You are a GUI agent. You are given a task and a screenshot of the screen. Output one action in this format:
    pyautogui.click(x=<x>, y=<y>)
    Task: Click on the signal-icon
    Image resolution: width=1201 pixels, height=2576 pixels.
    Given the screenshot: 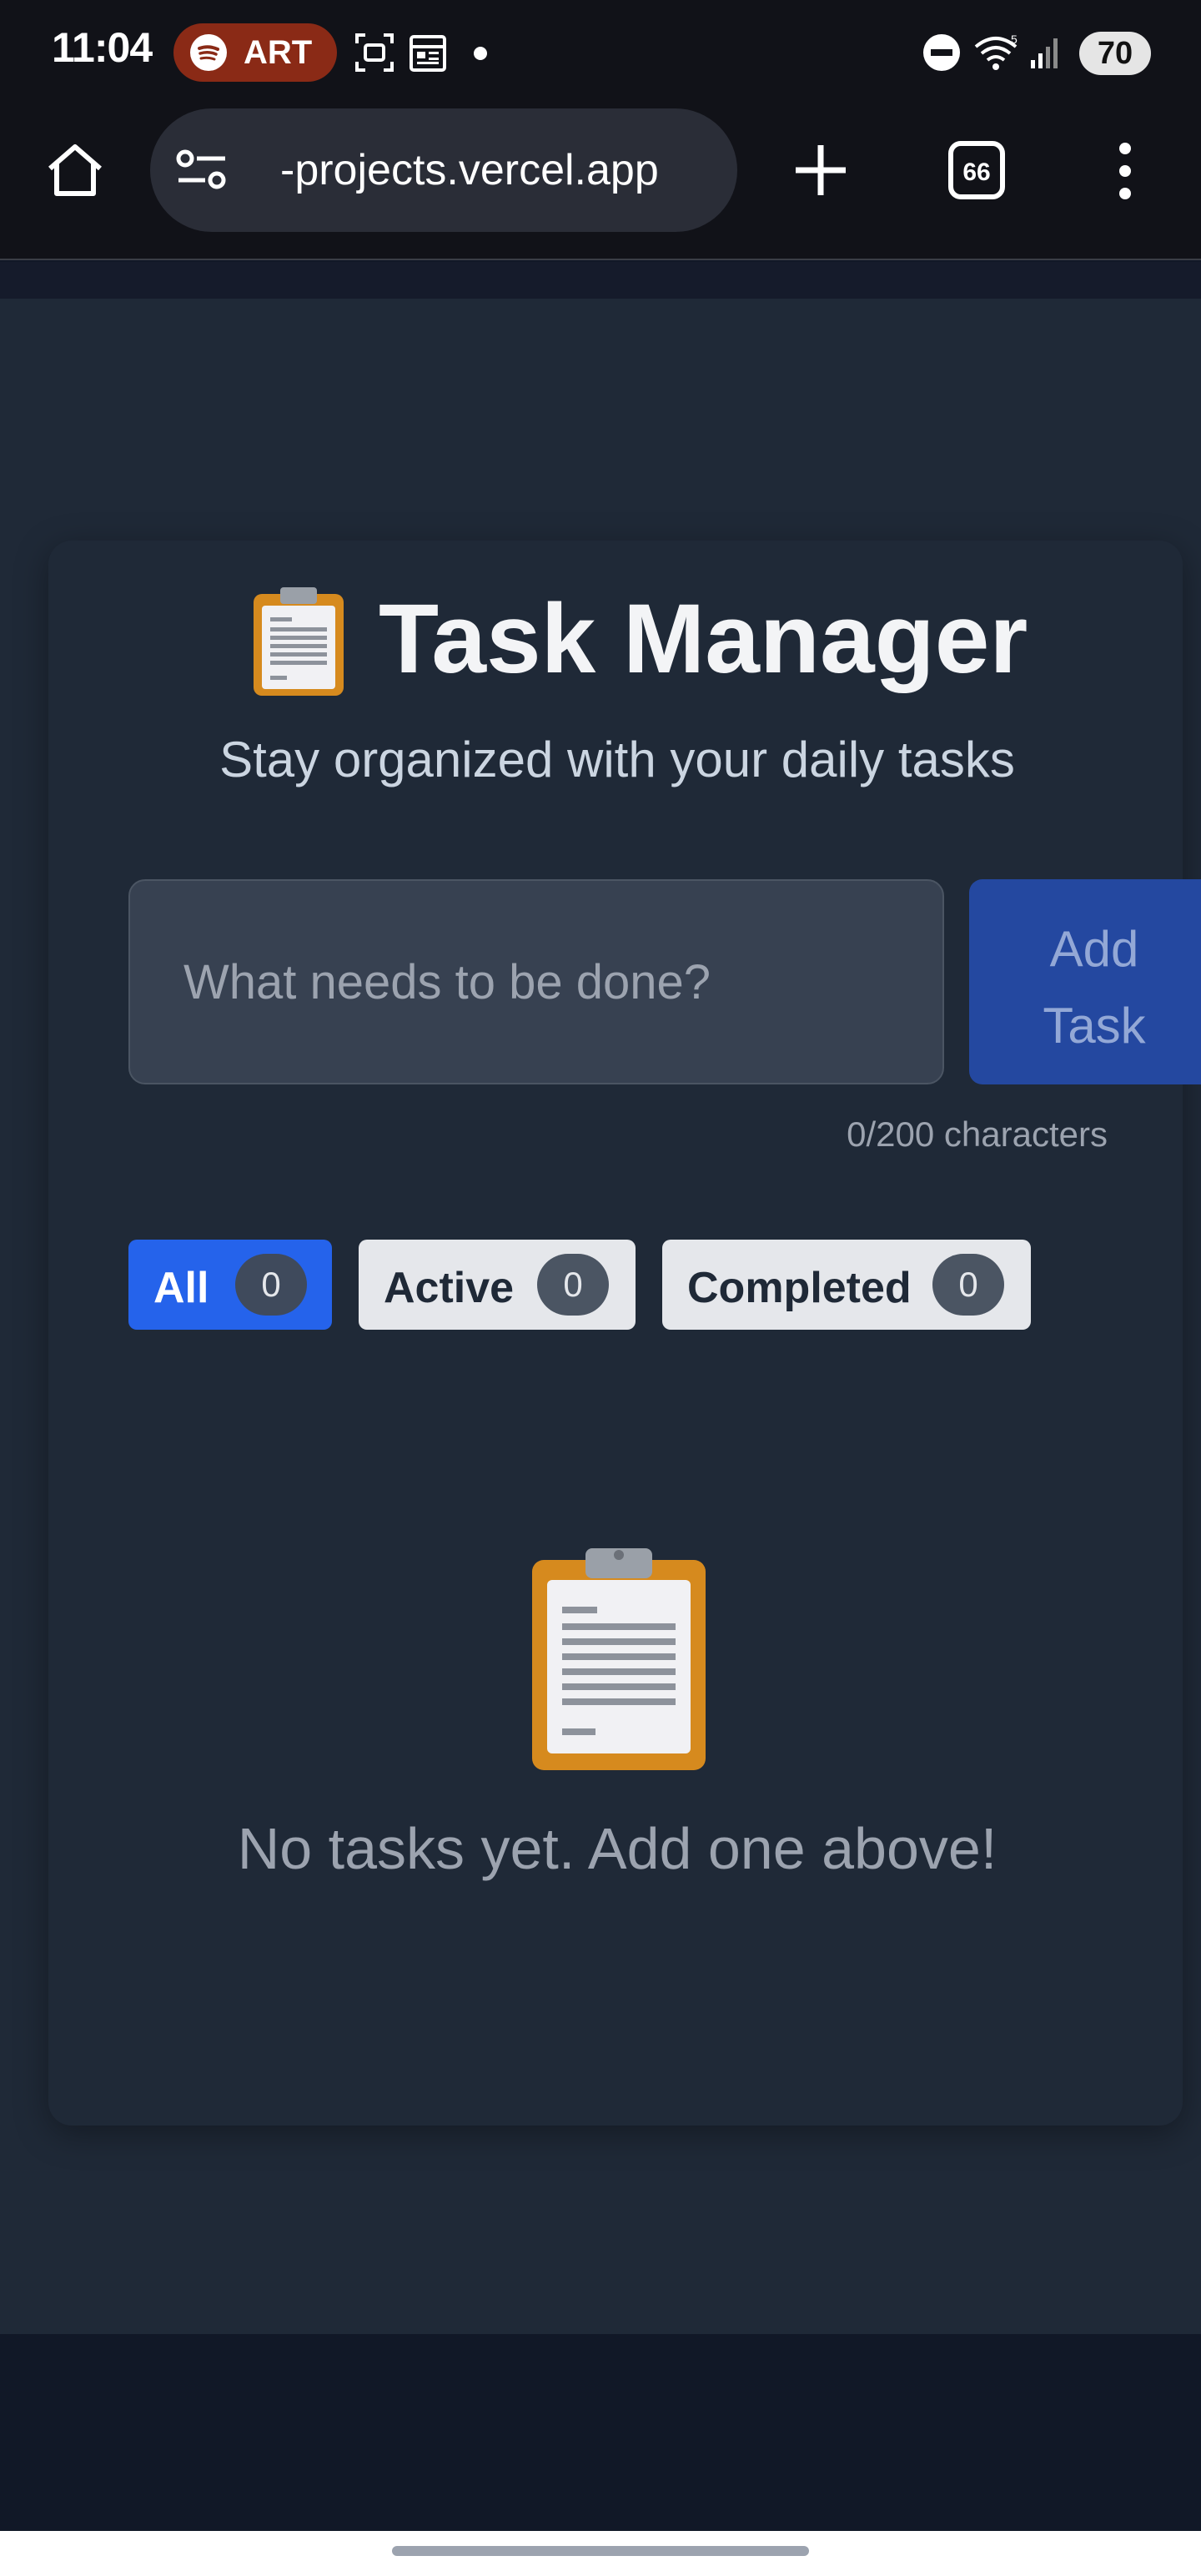 What is the action you would take?
    pyautogui.click(x=1046, y=54)
    